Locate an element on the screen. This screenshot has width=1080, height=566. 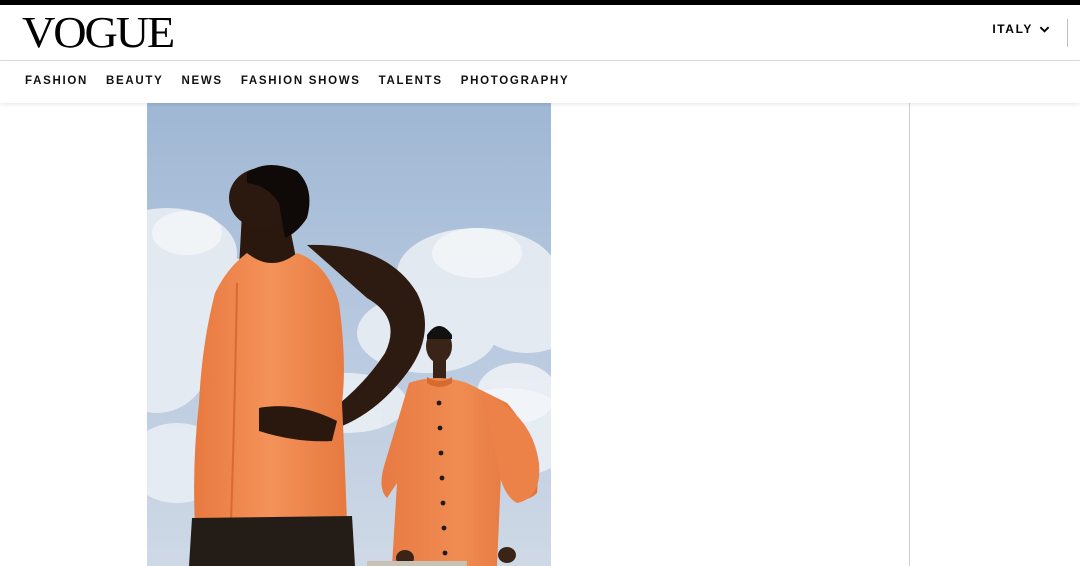
masthead: VOGUE ITALY is located at coordinates (540, 33).